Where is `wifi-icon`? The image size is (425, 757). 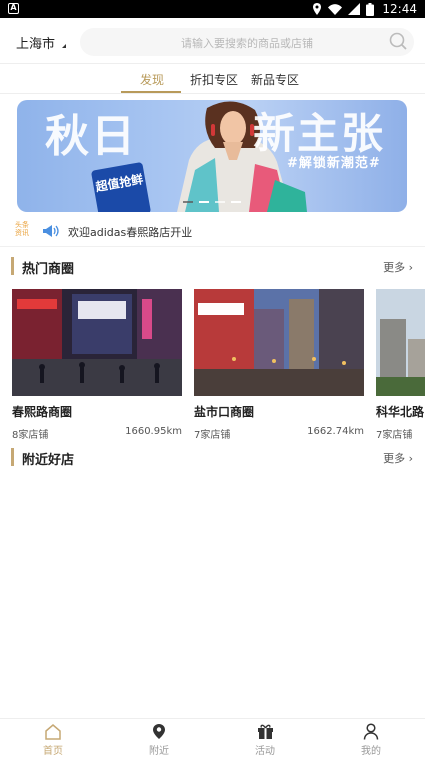 wifi-icon is located at coordinates (335, 9).